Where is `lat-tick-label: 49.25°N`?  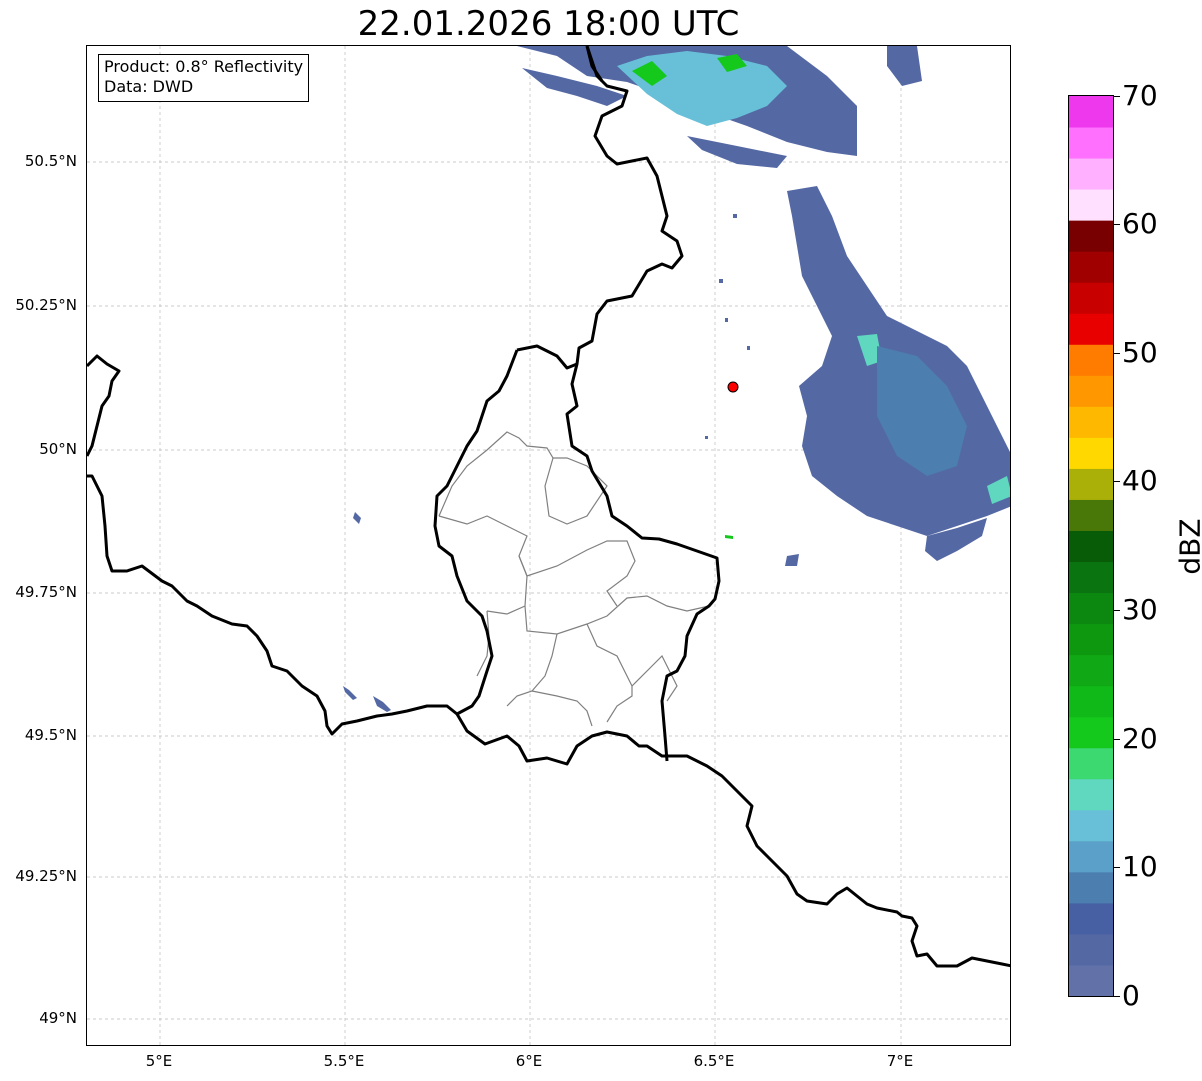 lat-tick-label: 49.25°N is located at coordinates (46, 876).